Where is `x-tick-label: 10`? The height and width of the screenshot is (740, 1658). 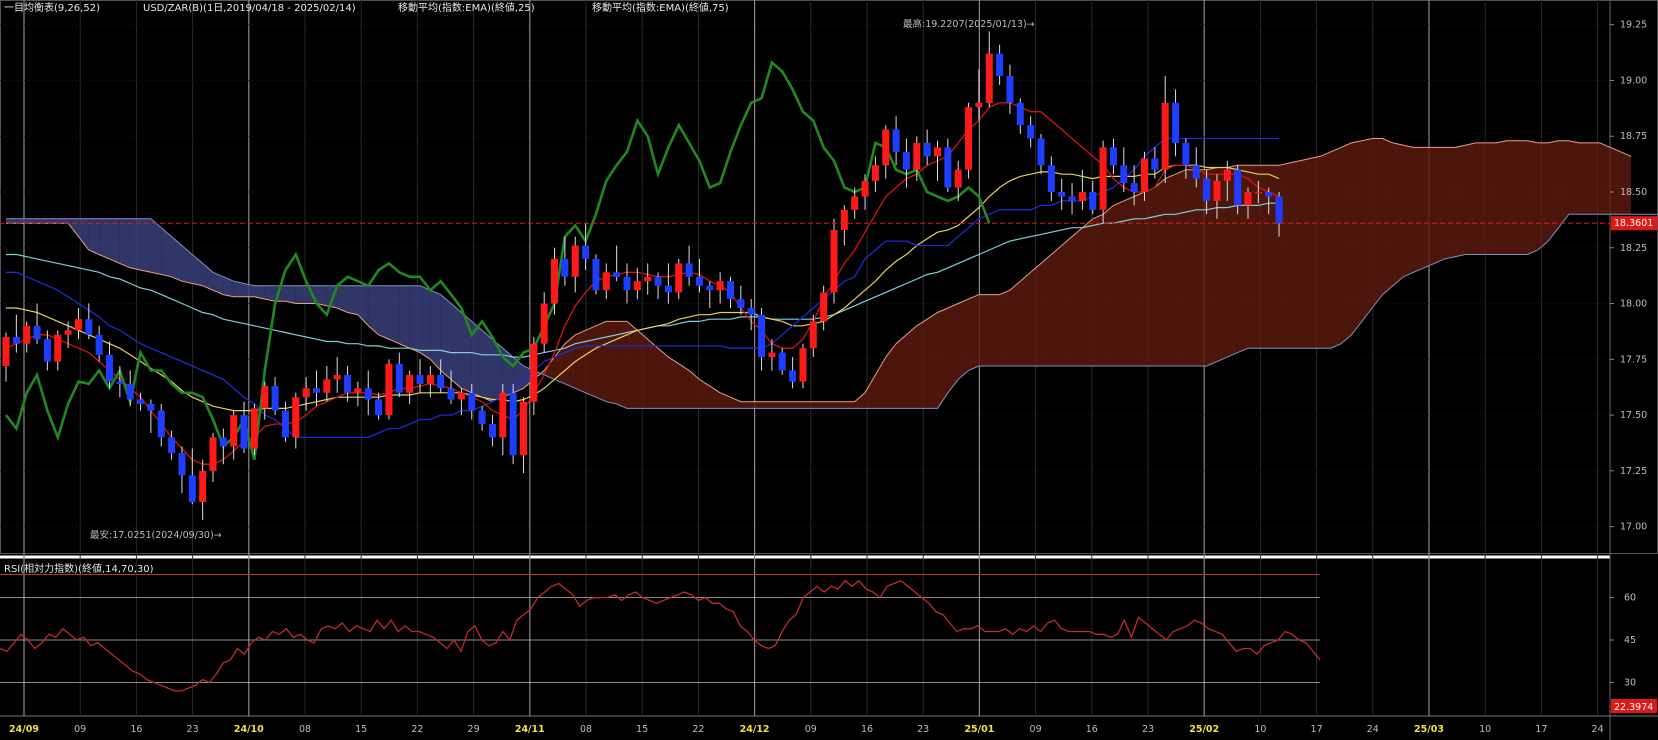
x-tick-label: 10 is located at coordinates (1260, 729).